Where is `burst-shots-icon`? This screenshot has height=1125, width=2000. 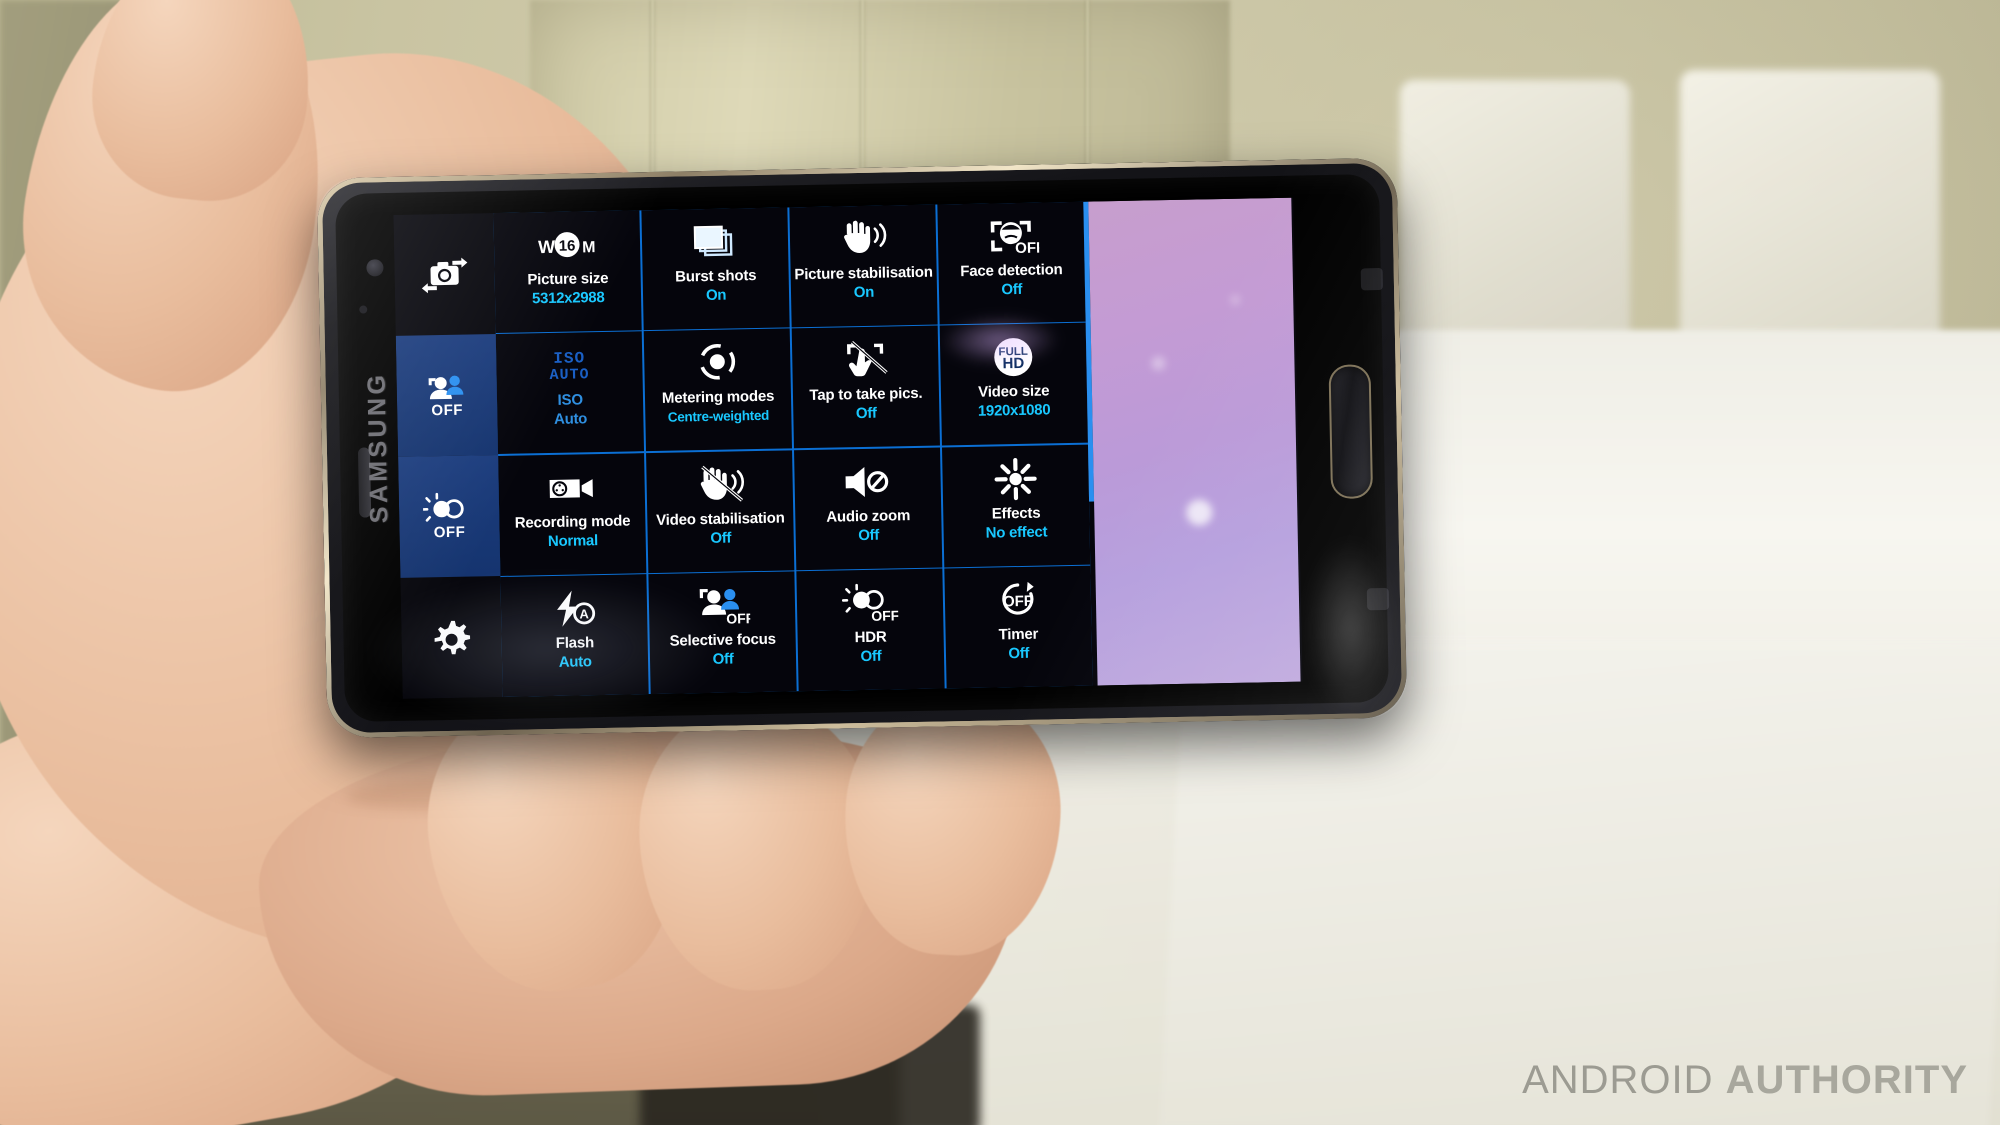 burst-shots-icon is located at coordinates (715, 241).